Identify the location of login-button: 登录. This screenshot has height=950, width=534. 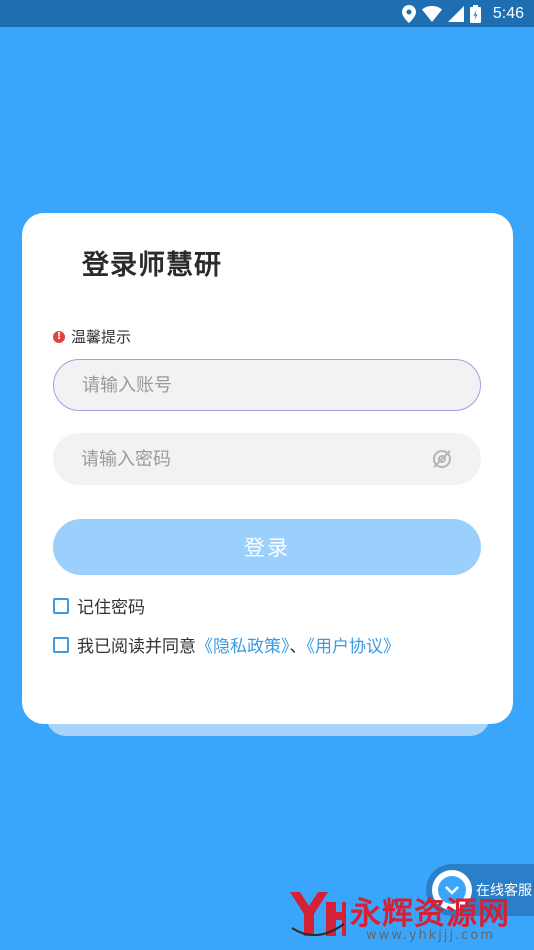
(267, 547).